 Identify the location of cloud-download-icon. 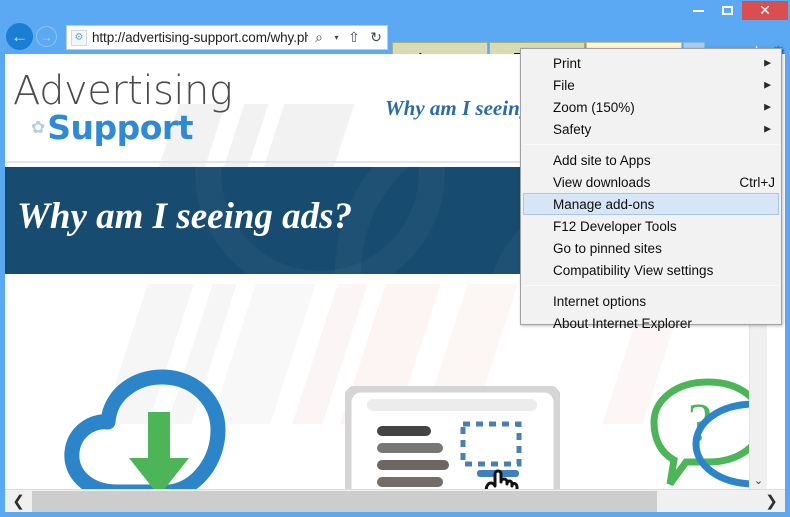
(162, 426).